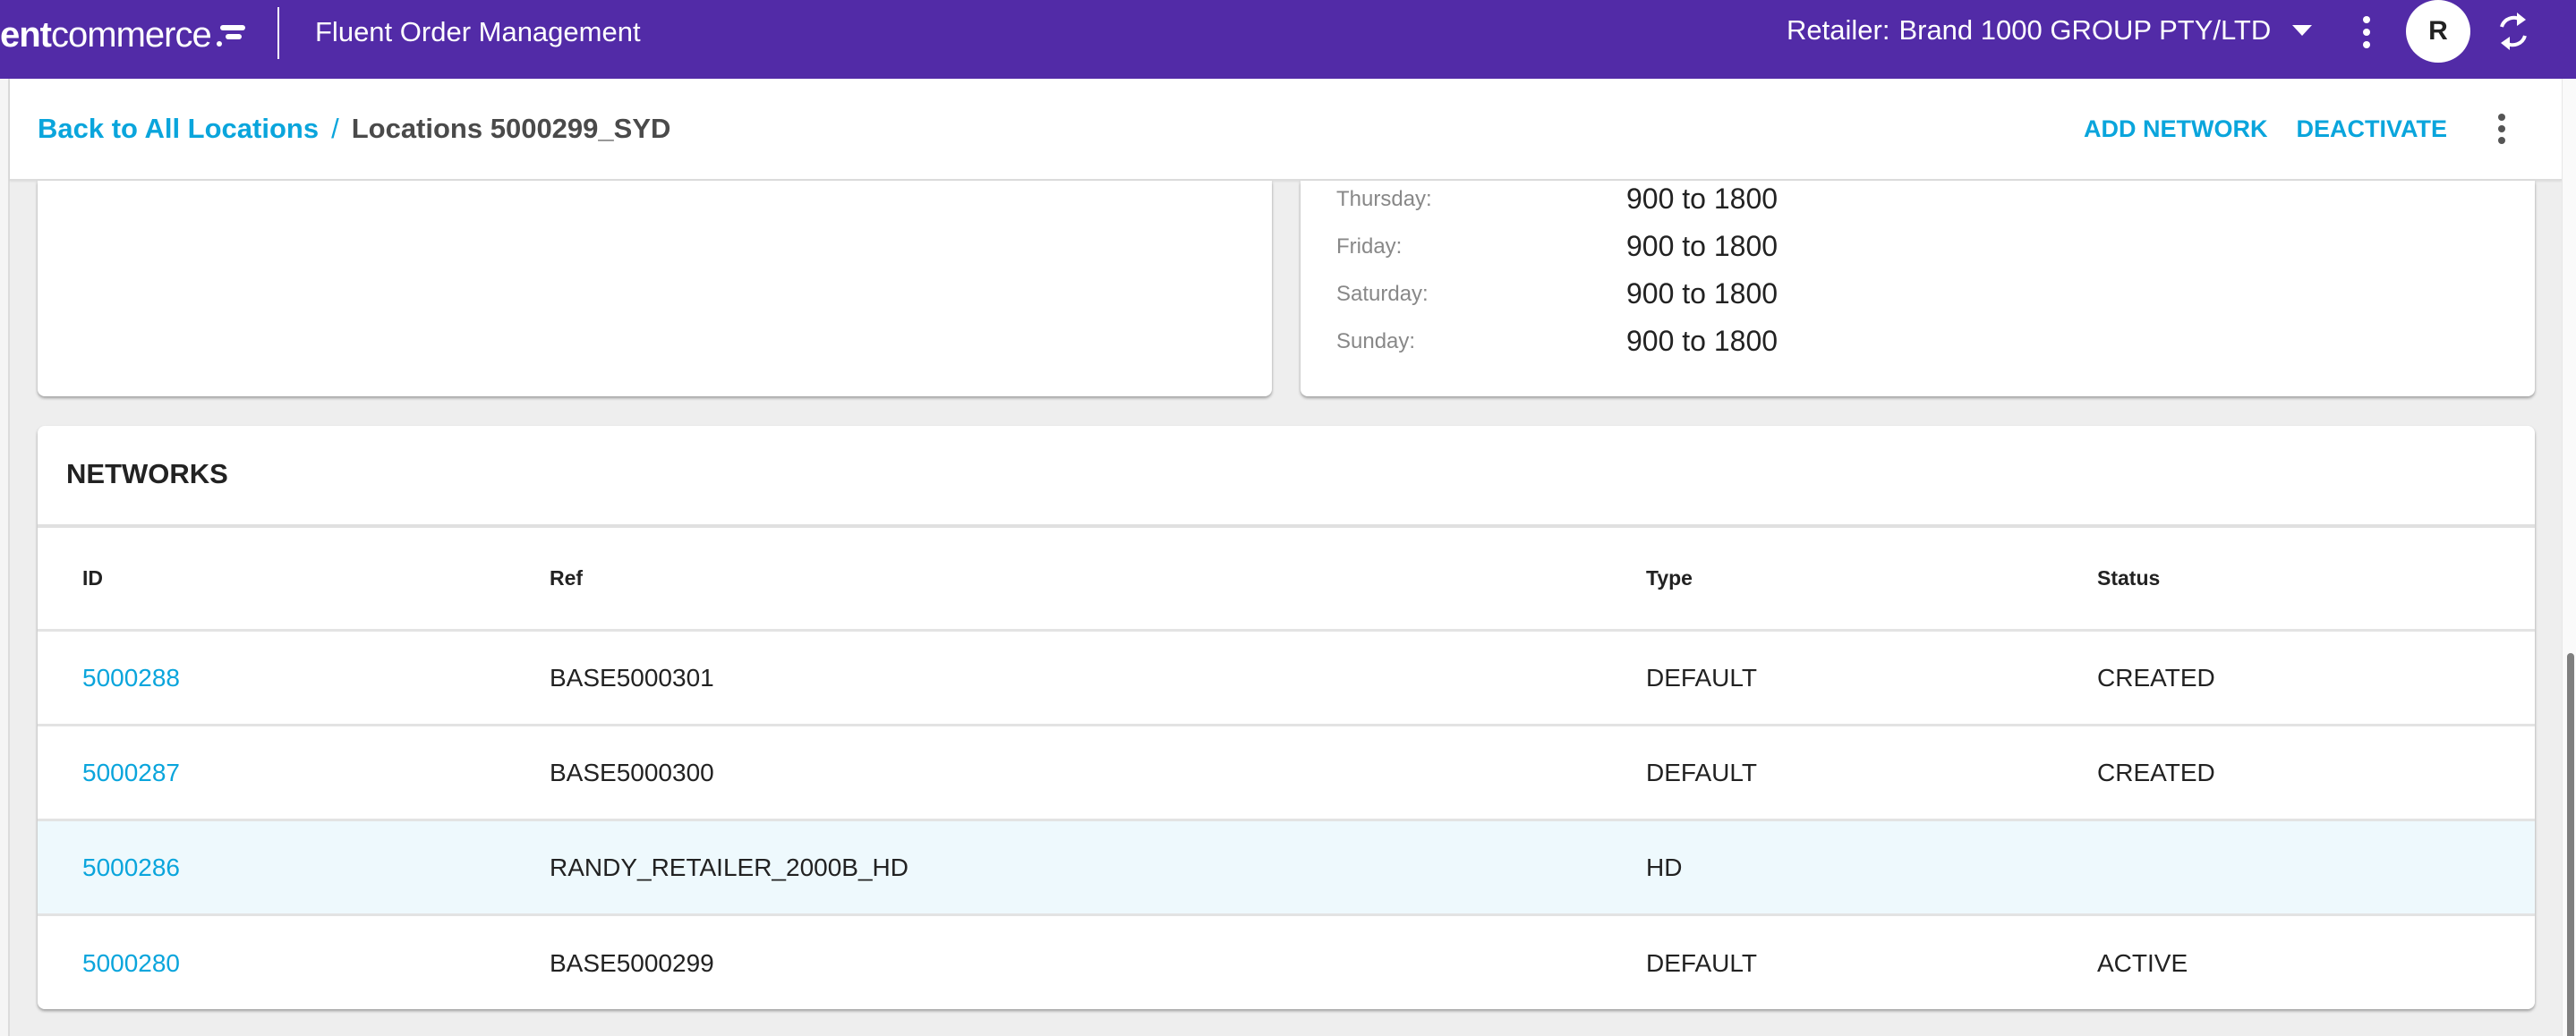 The width and height of the screenshot is (2576, 1036). I want to click on page-actions: ADD NETWORK DEACTIVATE, so click(2323, 129).